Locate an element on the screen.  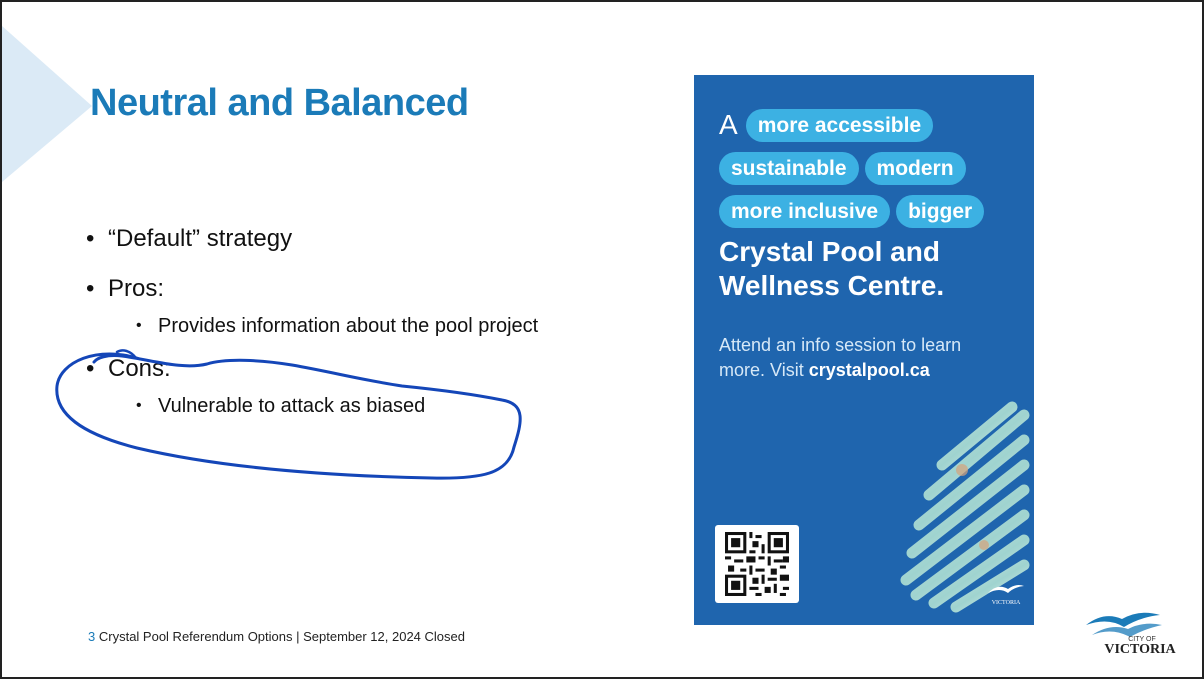
bullet-pros: Pros: is located at coordinates (346, 289).